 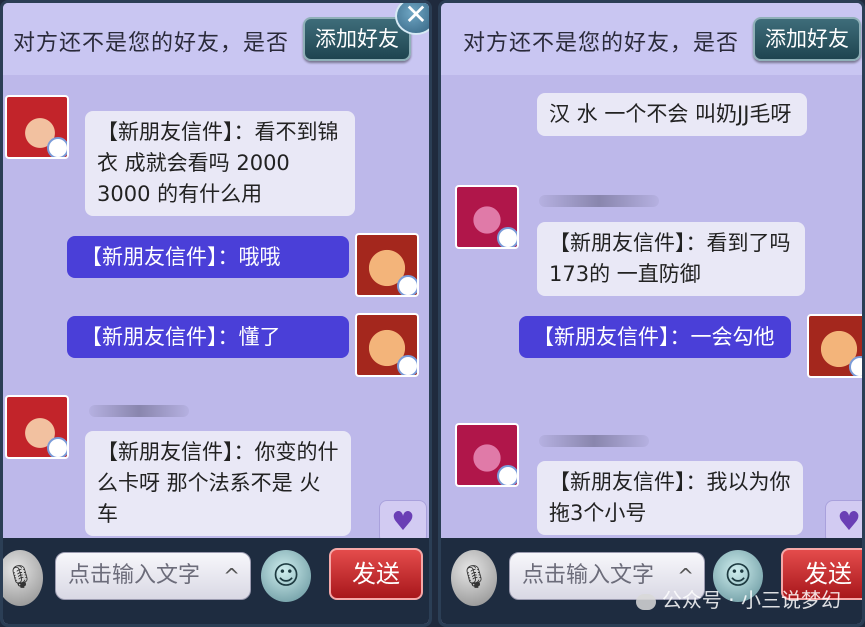 What do you see at coordinates (672, 114) in the screenshot?
I see `incoming-message: 汉 水 一个不会 叫奶JJ毛呀` at bounding box center [672, 114].